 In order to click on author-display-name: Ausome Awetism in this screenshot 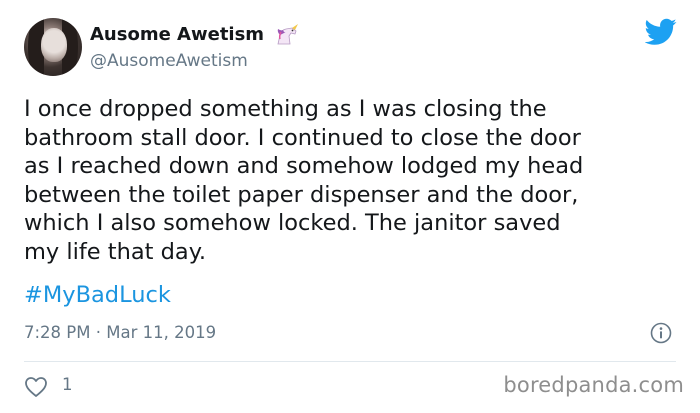, I will do `click(177, 34)`.